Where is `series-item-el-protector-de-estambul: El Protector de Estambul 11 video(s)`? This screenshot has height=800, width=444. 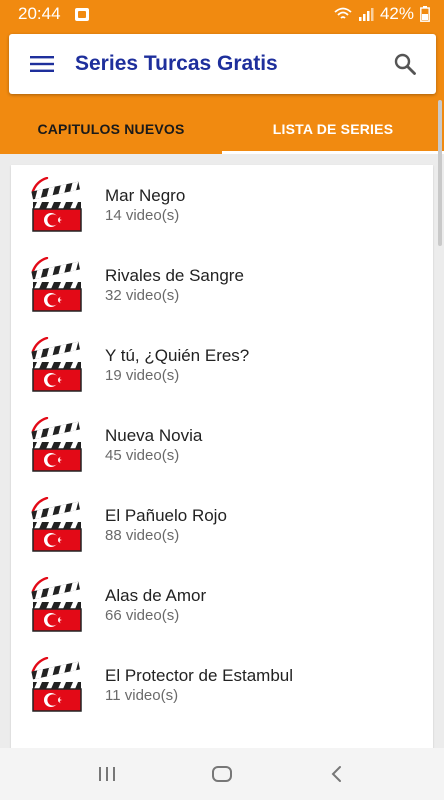 series-item-el-protector-de-estambul: El Protector de Estambul 11 video(s) is located at coordinates (222, 685).